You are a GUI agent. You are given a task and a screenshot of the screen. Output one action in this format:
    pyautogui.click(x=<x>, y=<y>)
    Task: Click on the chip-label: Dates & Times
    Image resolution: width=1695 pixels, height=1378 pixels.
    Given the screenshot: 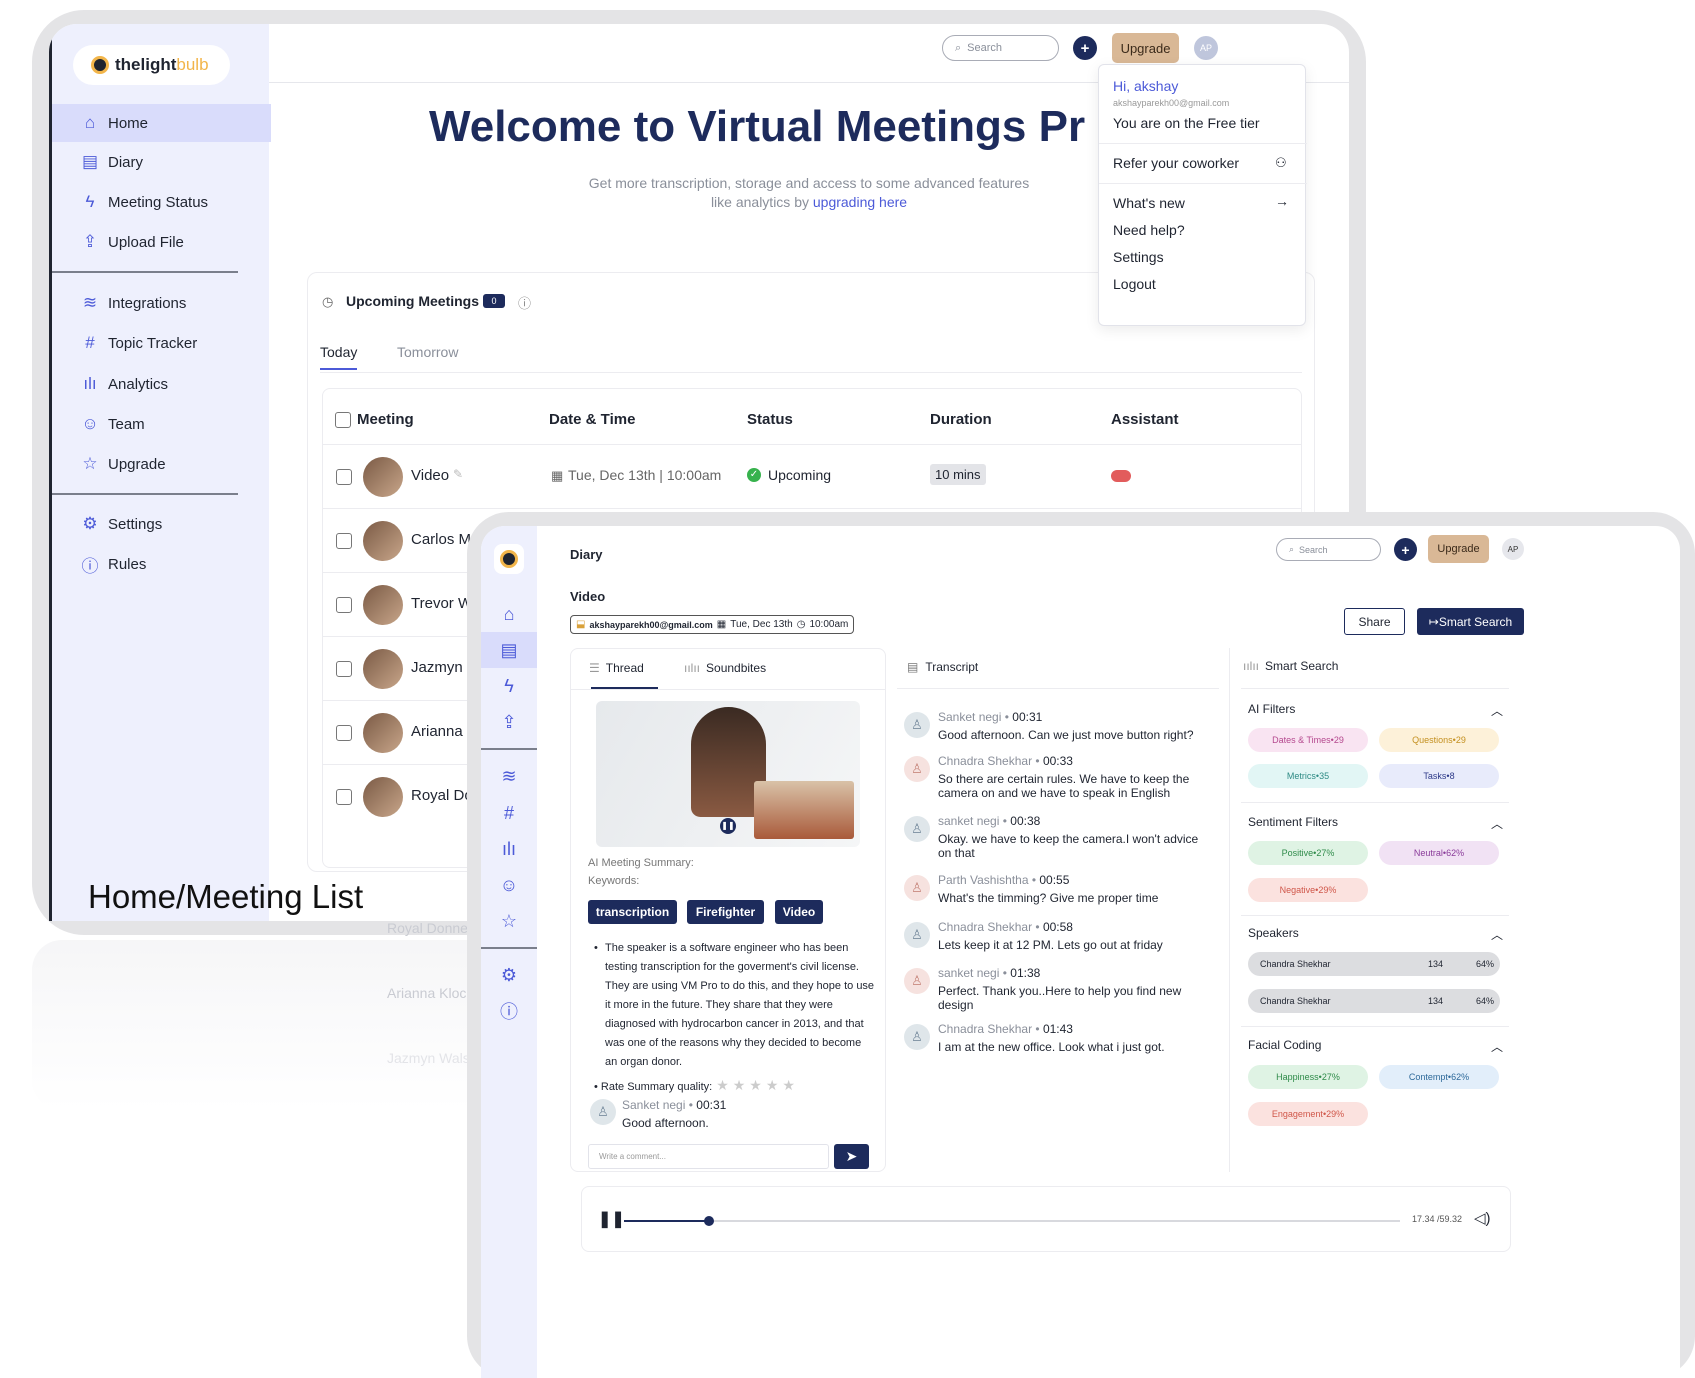 What is the action you would take?
    pyautogui.click(x=1301, y=740)
    